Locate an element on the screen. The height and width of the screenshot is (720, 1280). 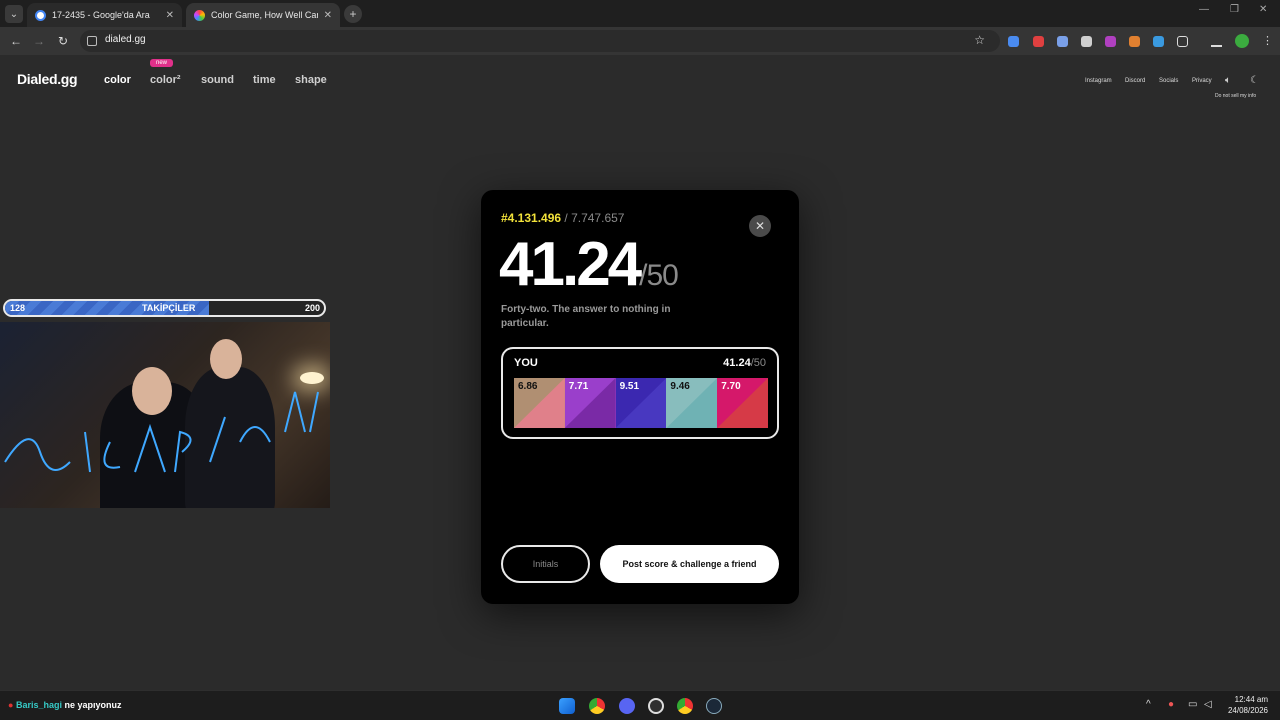
tab-dialed: Color Game, How Well Can You ✕ is located at coordinates (263, 15).